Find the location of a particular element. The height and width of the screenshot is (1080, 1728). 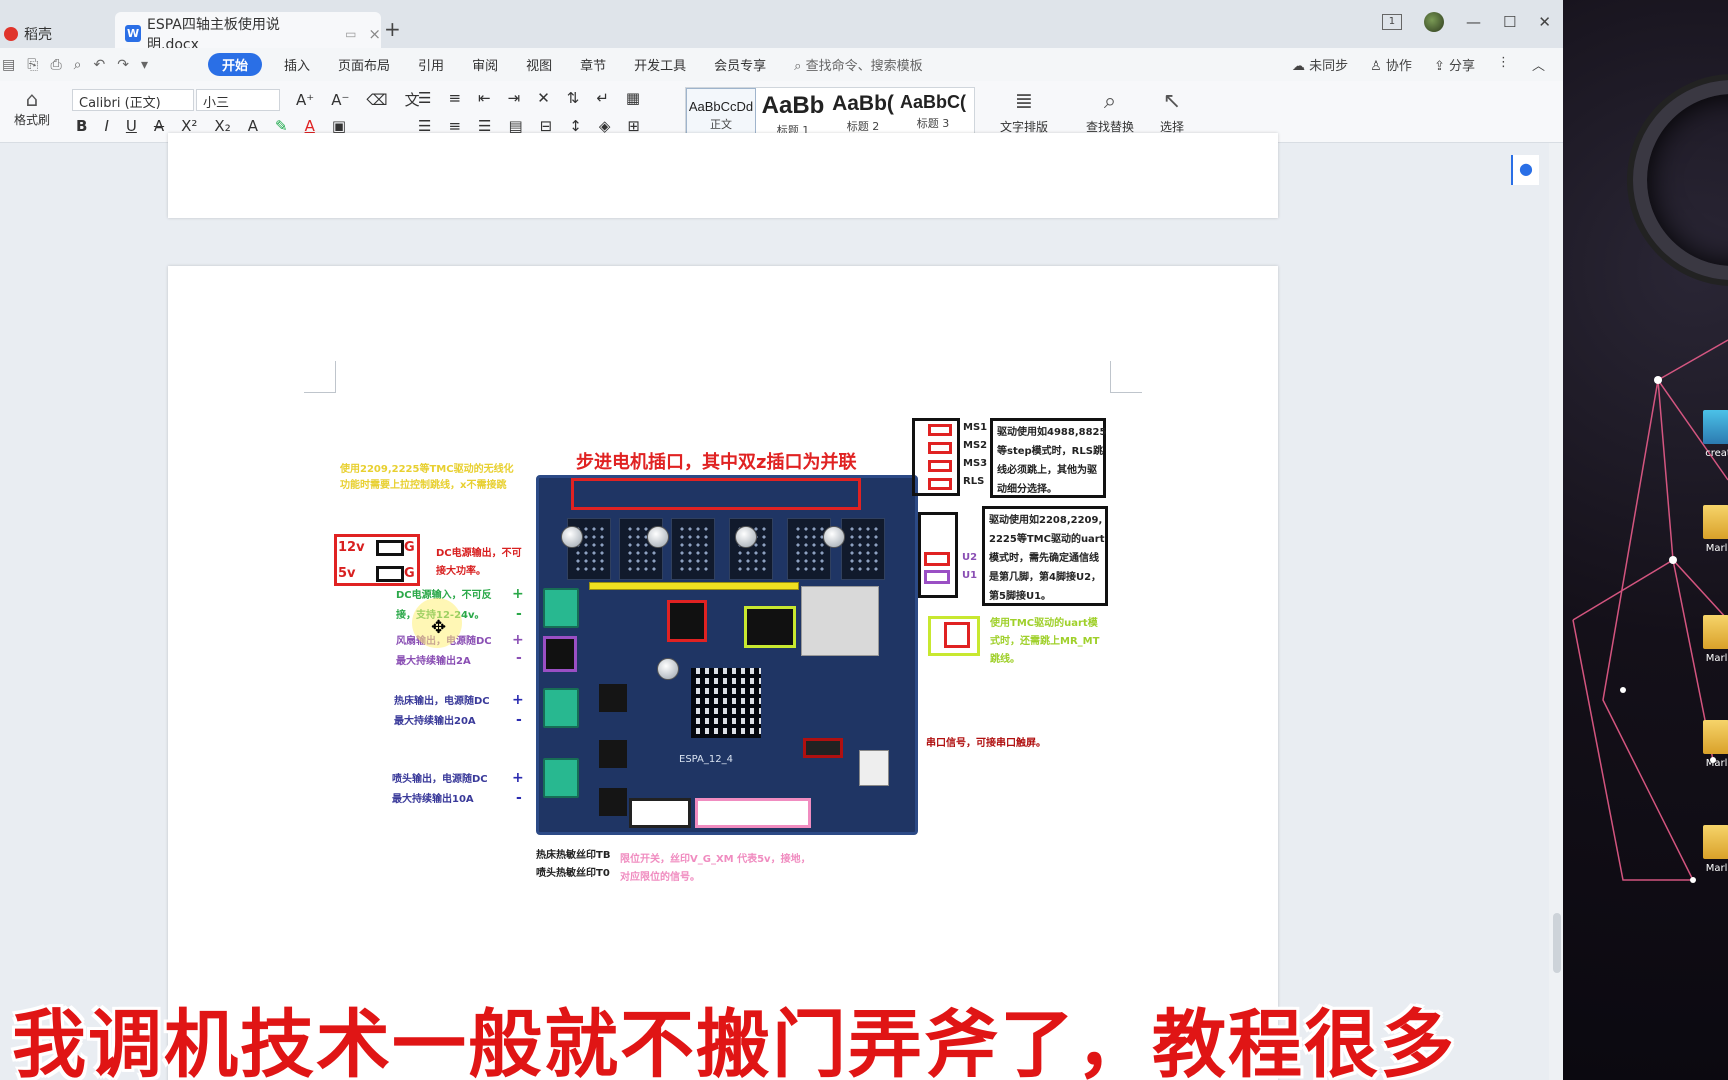

desktop-icon-marlin-4: Marli is located at coordinates (1715, 849).